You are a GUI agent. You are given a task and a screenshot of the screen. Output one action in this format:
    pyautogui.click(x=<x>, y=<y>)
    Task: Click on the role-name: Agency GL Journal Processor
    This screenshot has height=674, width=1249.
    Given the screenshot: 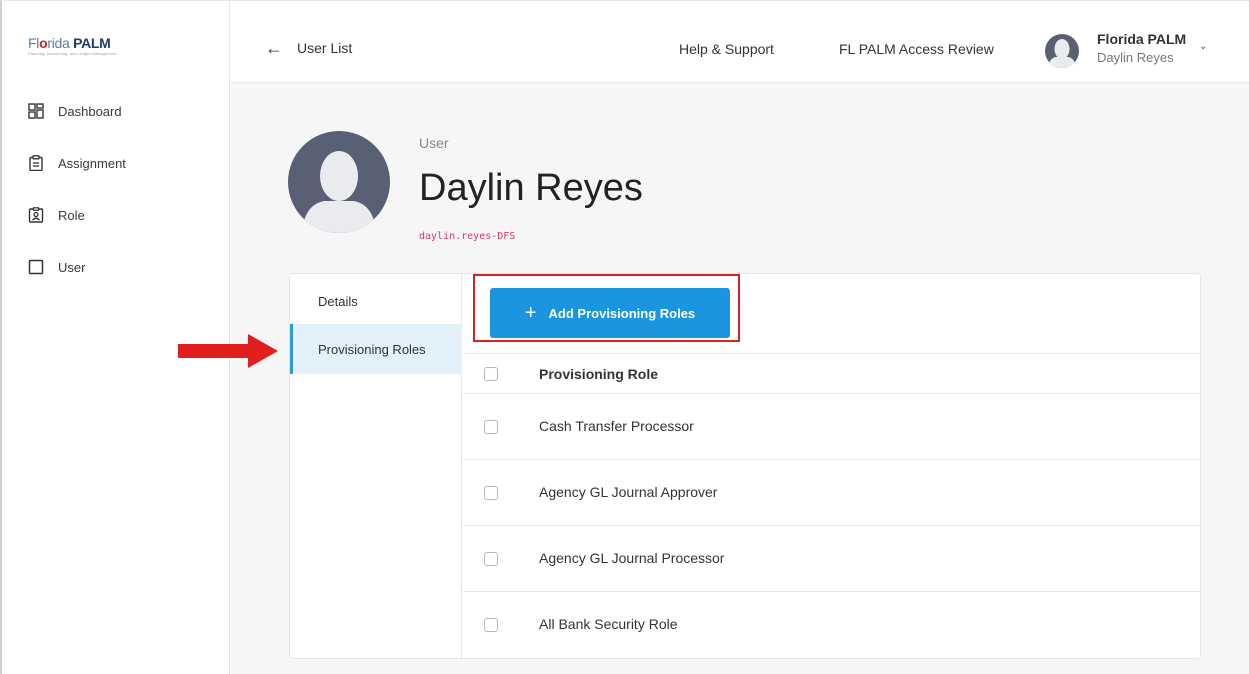 What is the action you would take?
    pyautogui.click(x=632, y=558)
    